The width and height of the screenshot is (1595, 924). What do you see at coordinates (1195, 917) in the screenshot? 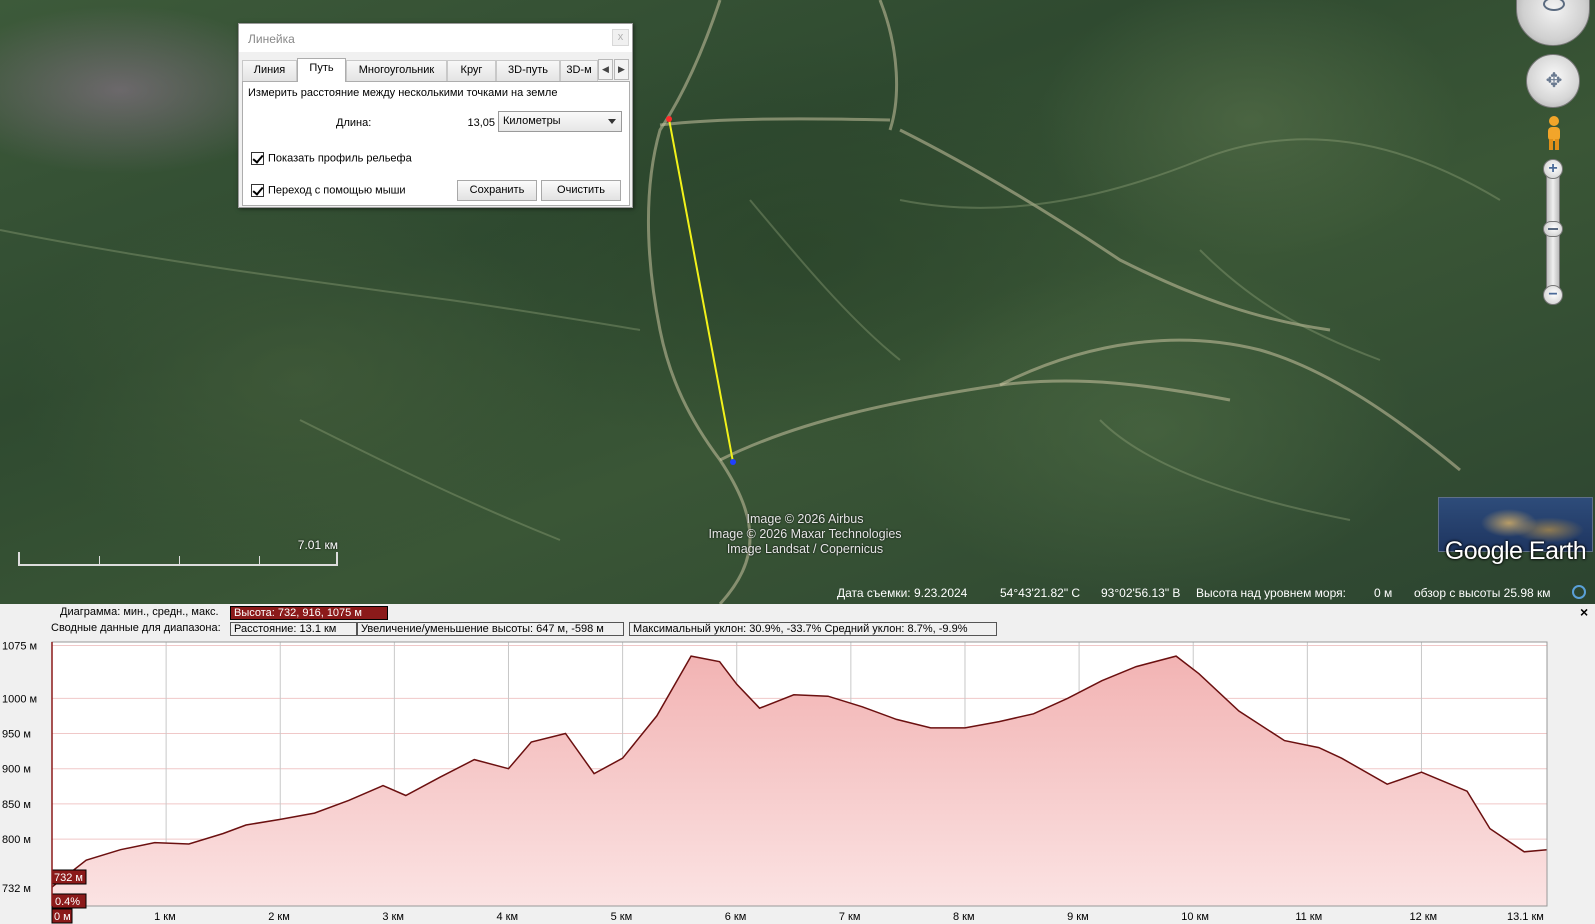
I see `x-tick-label: 10 км` at bounding box center [1195, 917].